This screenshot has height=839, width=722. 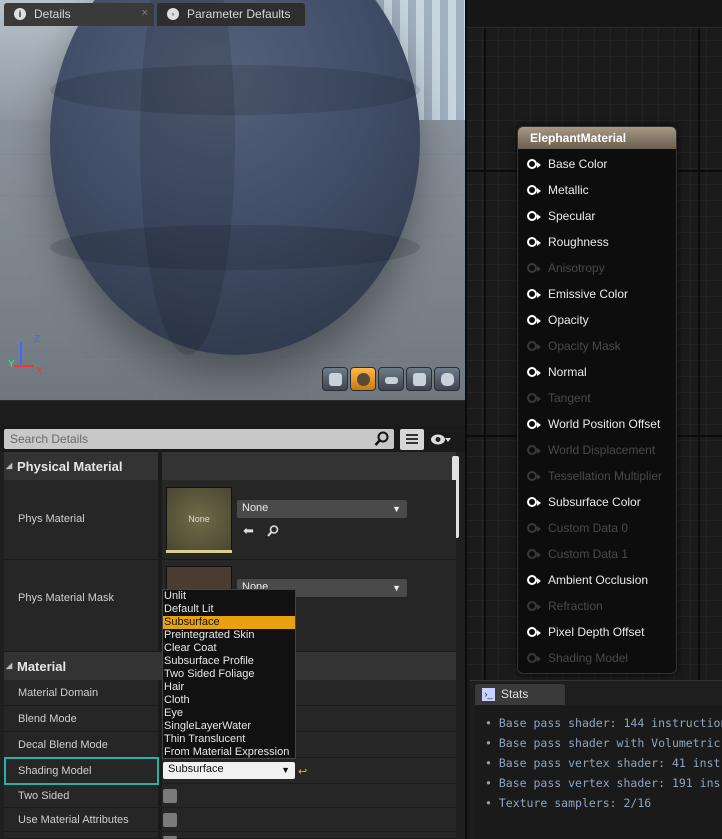 I want to click on close-icon: ×, so click(x=145, y=13).